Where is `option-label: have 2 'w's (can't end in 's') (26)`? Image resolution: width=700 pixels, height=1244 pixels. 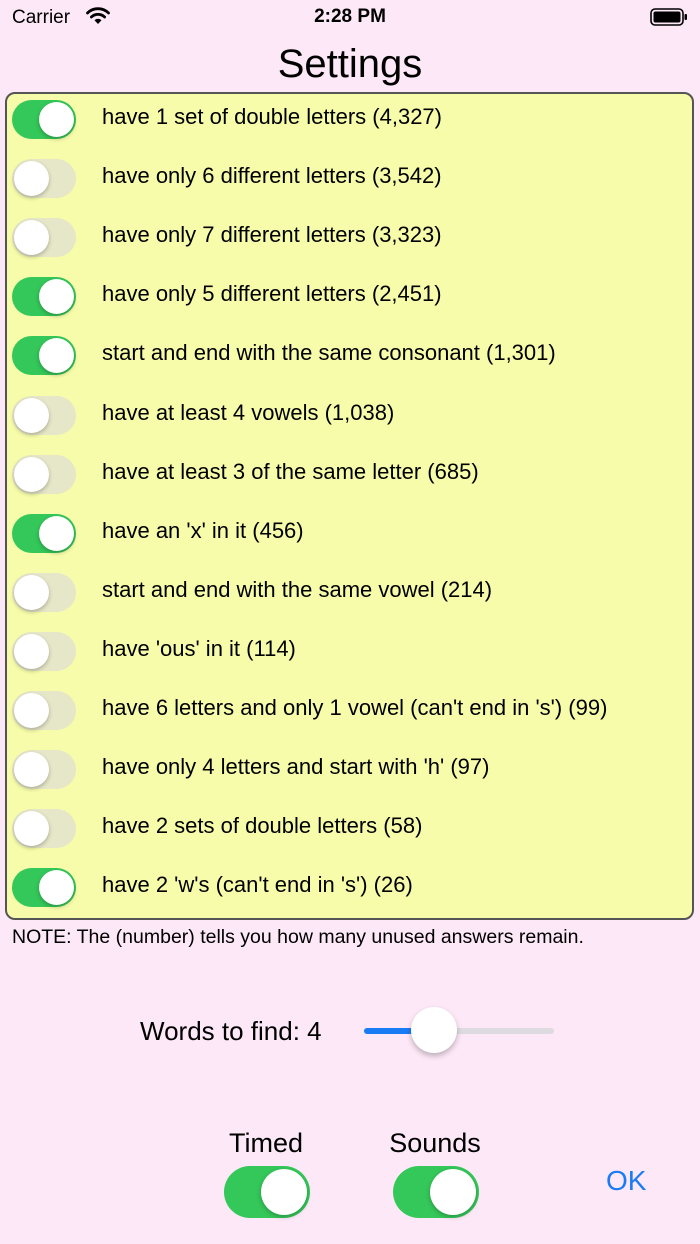
option-label: have 2 'w's (can't end in 's') (26) is located at coordinates (257, 885).